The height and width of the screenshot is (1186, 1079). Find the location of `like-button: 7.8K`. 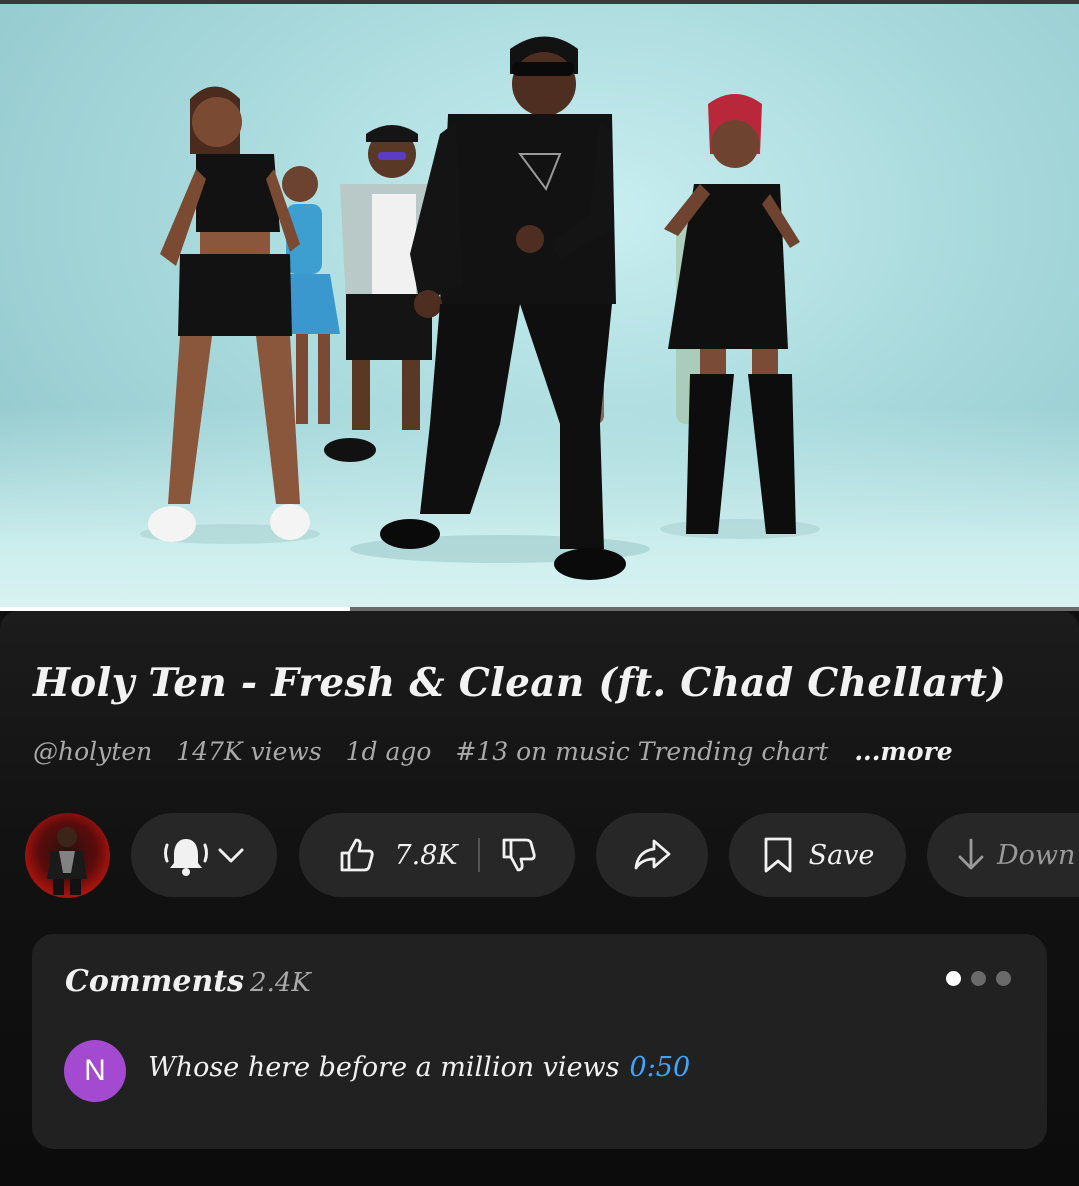

like-button: 7.8K is located at coordinates (397, 855).